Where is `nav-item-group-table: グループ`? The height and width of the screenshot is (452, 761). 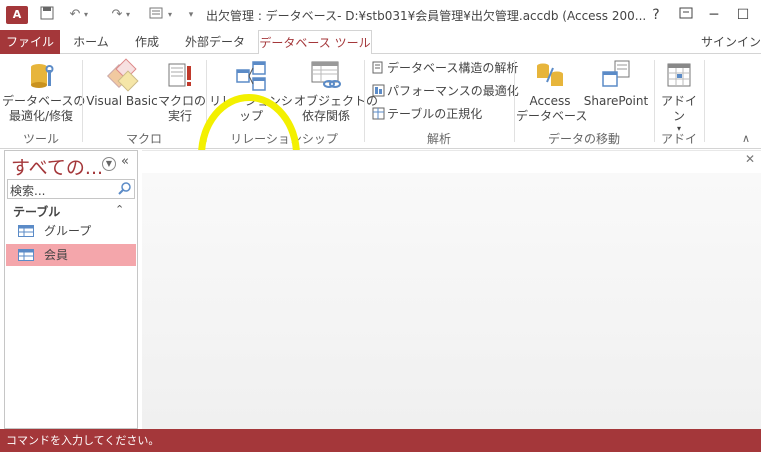
nav-item-group-table: グループ is located at coordinates (71, 231).